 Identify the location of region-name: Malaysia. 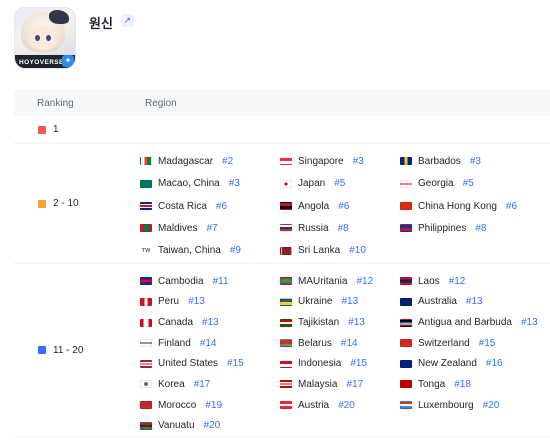
(318, 384).